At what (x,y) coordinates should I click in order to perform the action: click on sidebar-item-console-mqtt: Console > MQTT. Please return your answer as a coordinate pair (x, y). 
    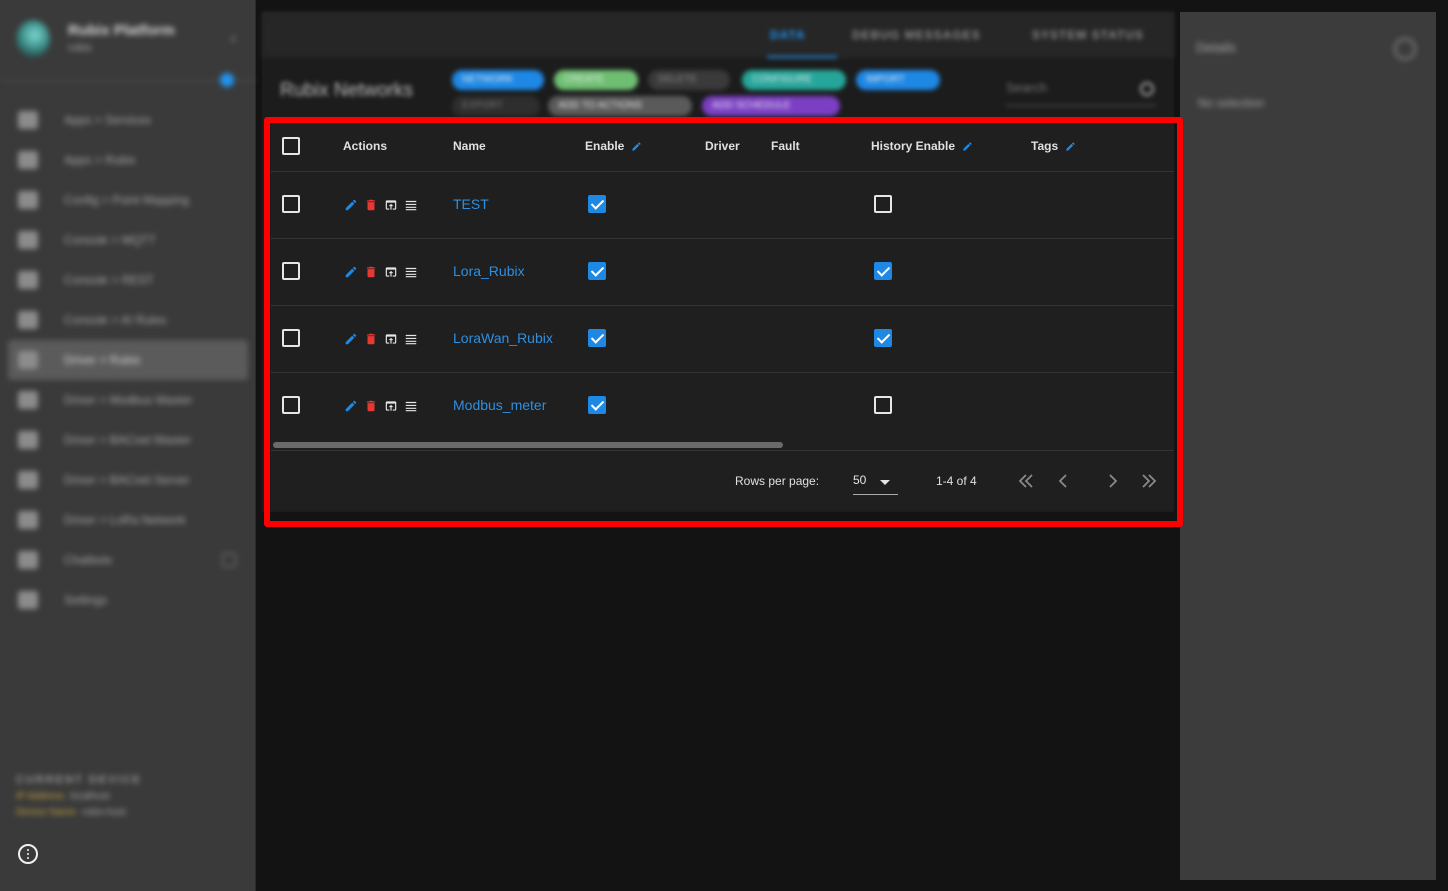
    Looking at the image, I should click on (128, 240).